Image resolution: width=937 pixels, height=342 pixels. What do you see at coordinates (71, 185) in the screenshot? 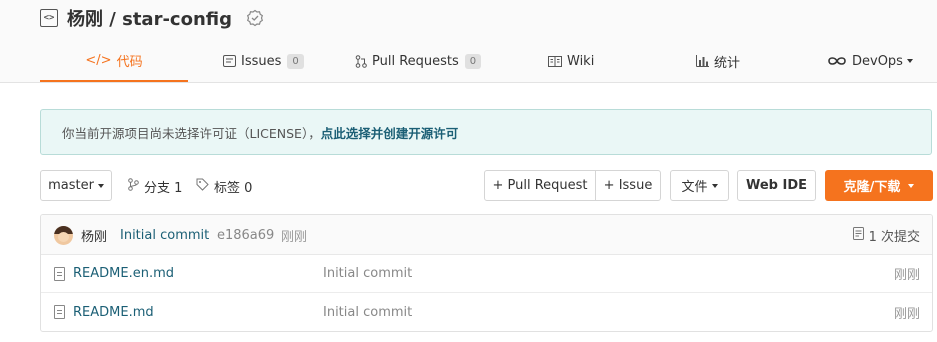
I see `branch-select-label: master` at bounding box center [71, 185].